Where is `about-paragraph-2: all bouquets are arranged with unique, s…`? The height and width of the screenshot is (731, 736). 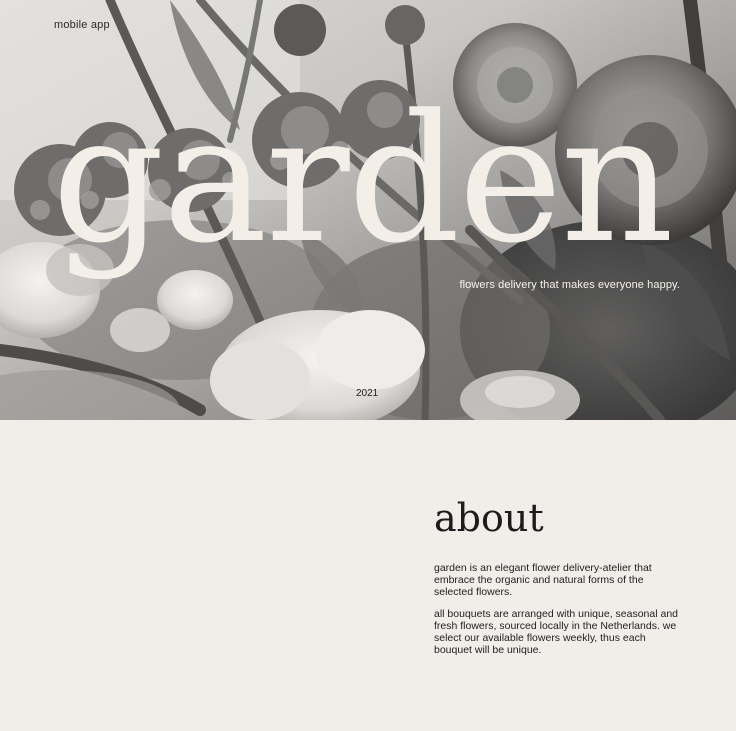 about-paragraph-2: all bouquets are arranged with unique, s… is located at coordinates (556, 631).